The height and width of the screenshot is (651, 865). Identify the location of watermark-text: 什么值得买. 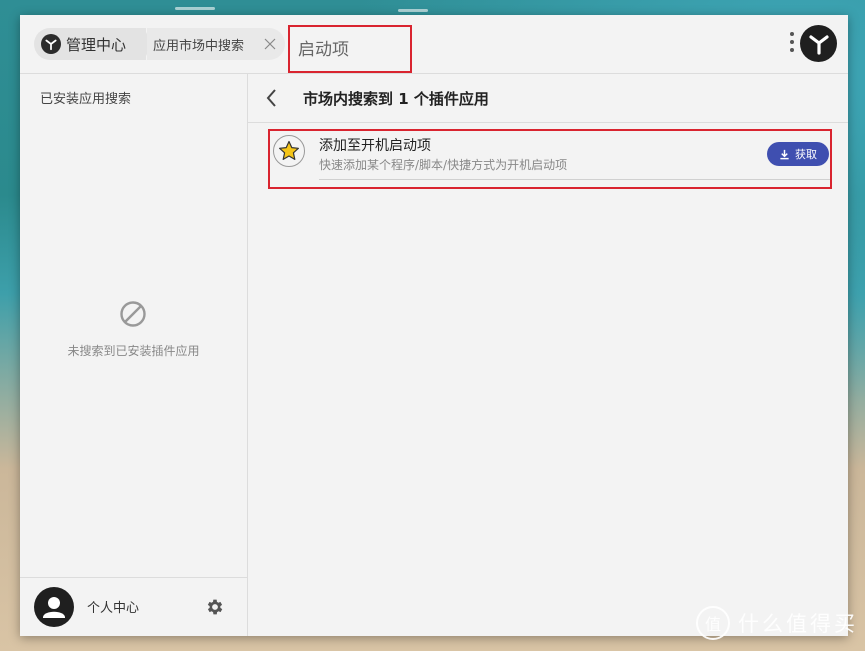
(798, 624).